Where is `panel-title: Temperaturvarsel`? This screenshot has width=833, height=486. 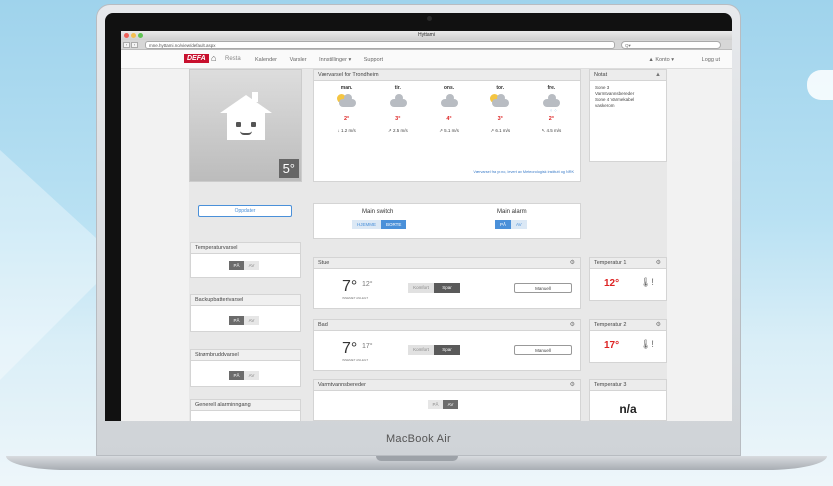 panel-title: Temperaturvarsel is located at coordinates (245, 248).